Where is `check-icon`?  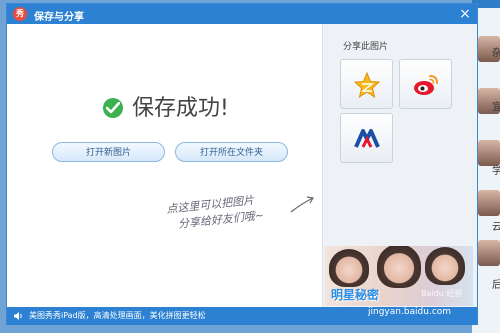 check-icon is located at coordinates (113, 108).